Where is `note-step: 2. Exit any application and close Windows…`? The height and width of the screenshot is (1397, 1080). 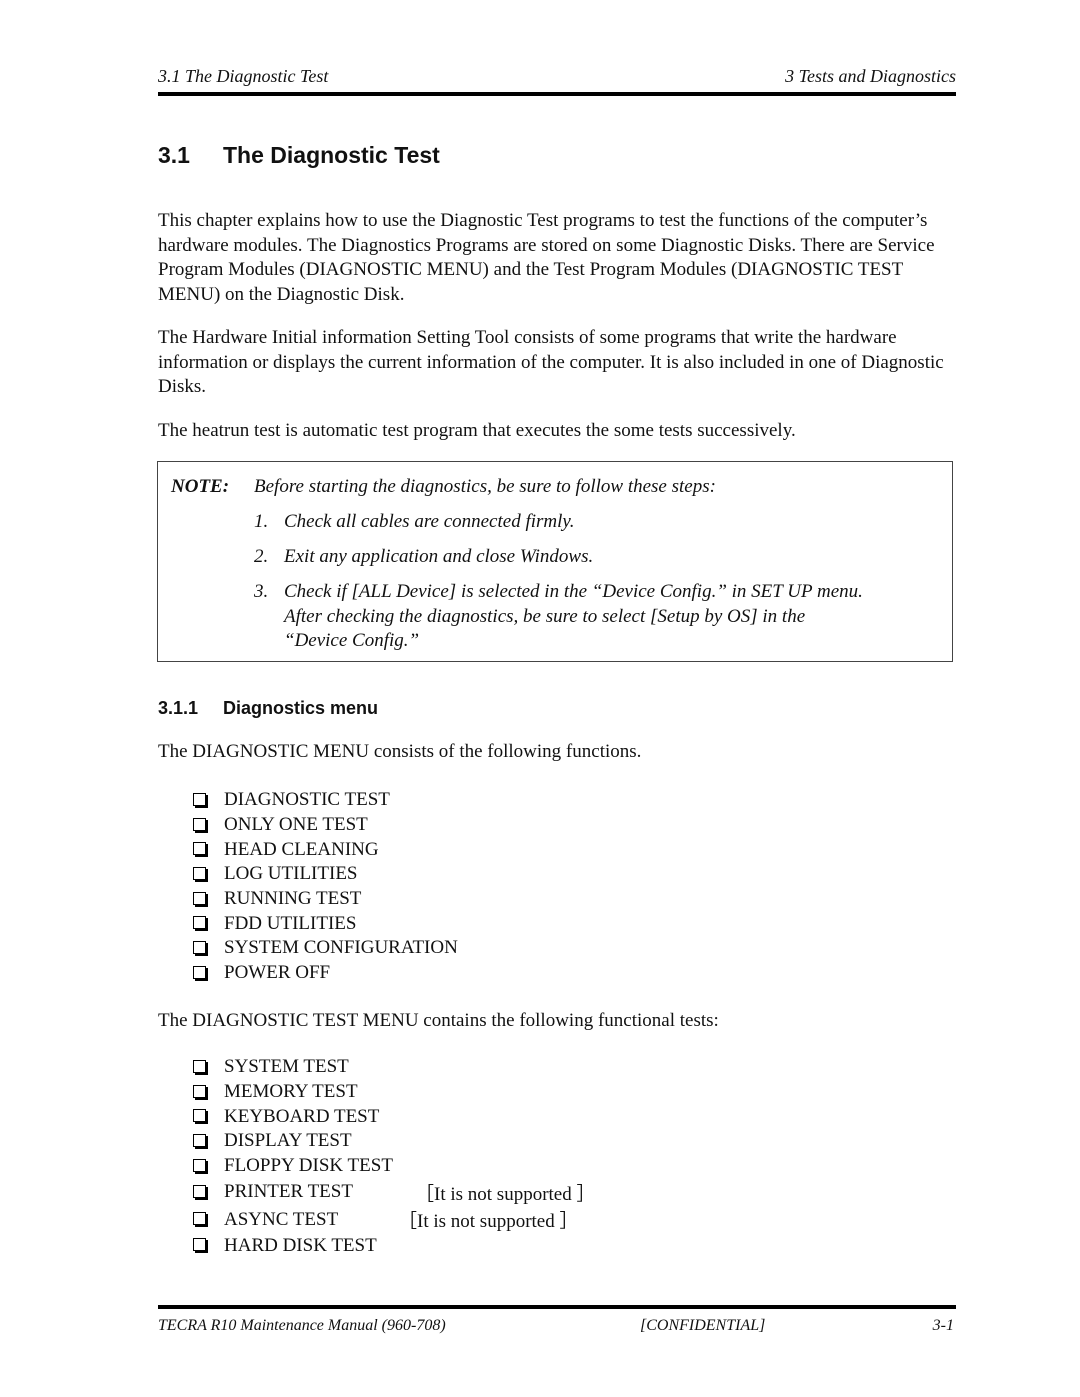 note-step: 2. Exit any application and close Windows… is located at coordinates (423, 557).